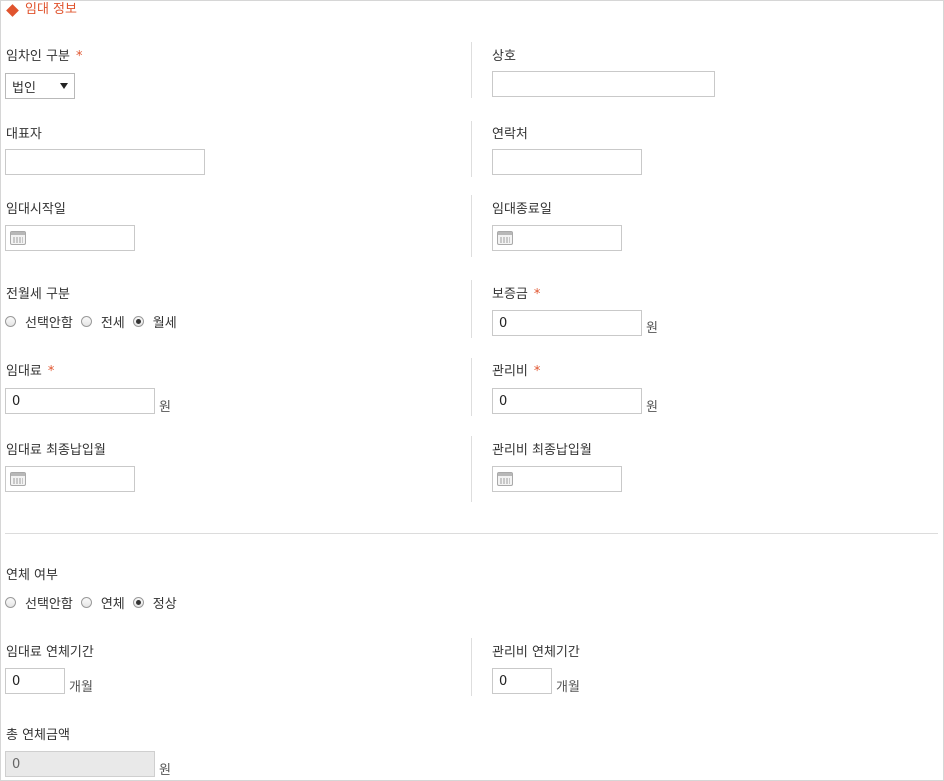 The height and width of the screenshot is (781, 944). I want to click on deposit-label: 보증금 *, so click(516, 292).